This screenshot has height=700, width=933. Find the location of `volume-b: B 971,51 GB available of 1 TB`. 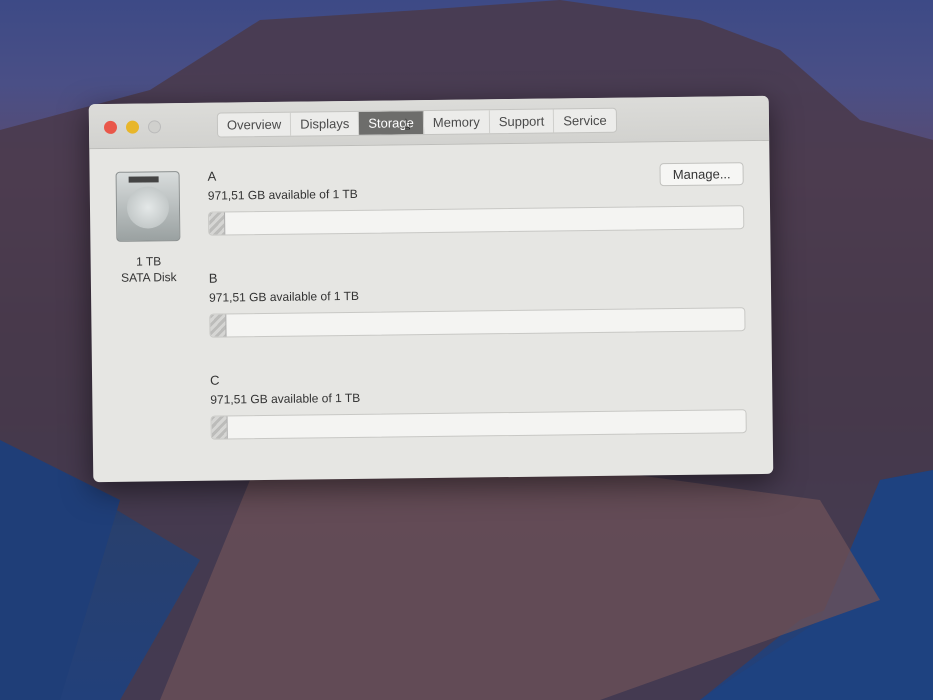

volume-b: B 971,51 GB available of 1 TB is located at coordinates (477, 301).